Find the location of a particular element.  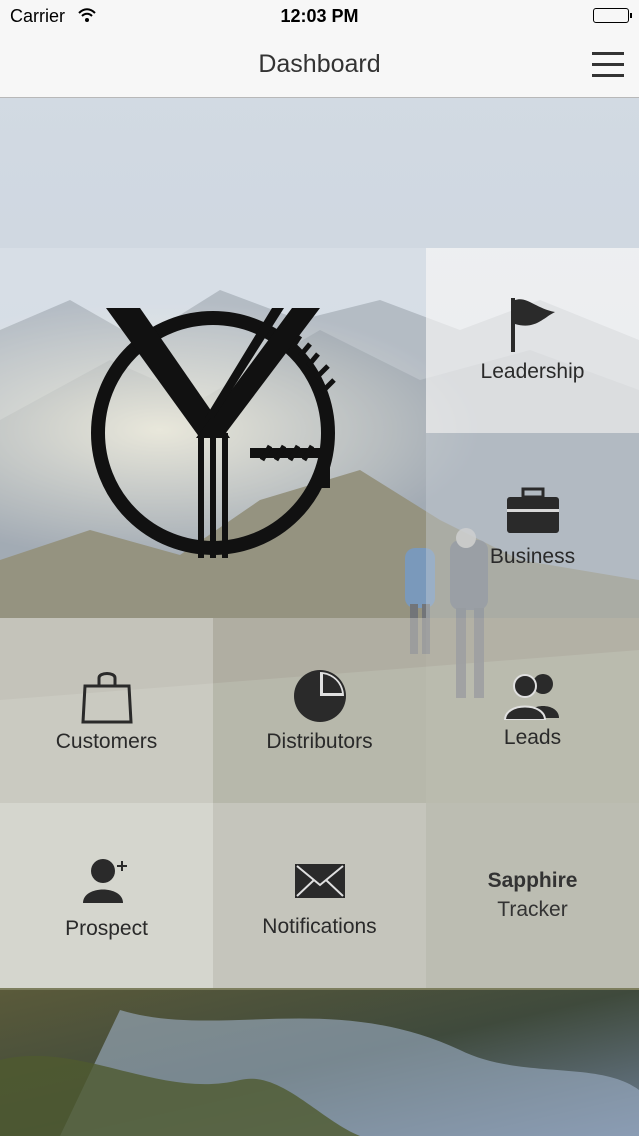

tile-notifications: Notifications is located at coordinates (319, 895).